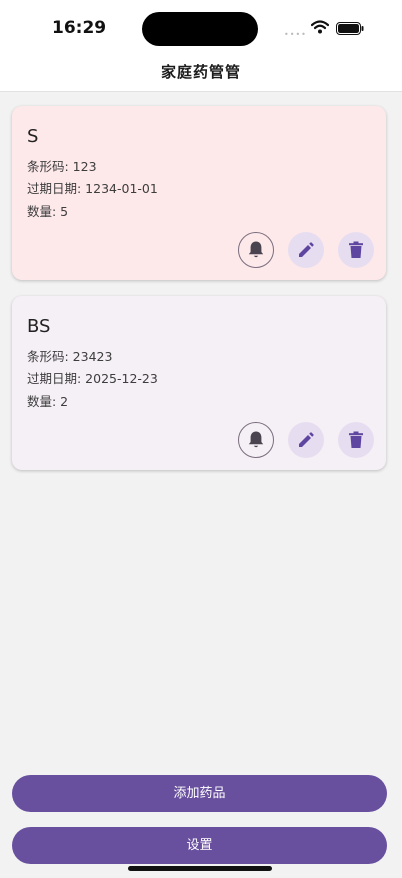 Image resolution: width=402 pixels, height=878 pixels. Describe the element at coordinates (199, 845) in the screenshot. I see `settings-button: 设置` at that location.